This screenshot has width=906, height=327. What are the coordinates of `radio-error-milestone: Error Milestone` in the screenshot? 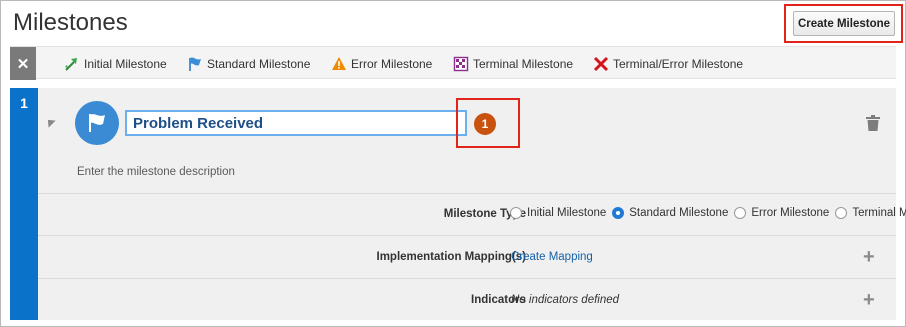 It's located at (781, 213).